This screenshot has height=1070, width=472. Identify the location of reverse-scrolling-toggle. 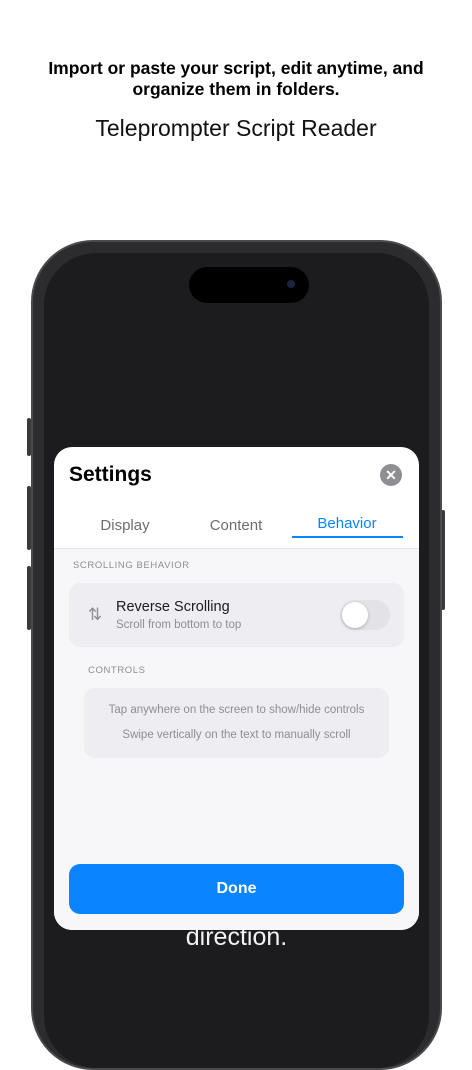
(365, 615).